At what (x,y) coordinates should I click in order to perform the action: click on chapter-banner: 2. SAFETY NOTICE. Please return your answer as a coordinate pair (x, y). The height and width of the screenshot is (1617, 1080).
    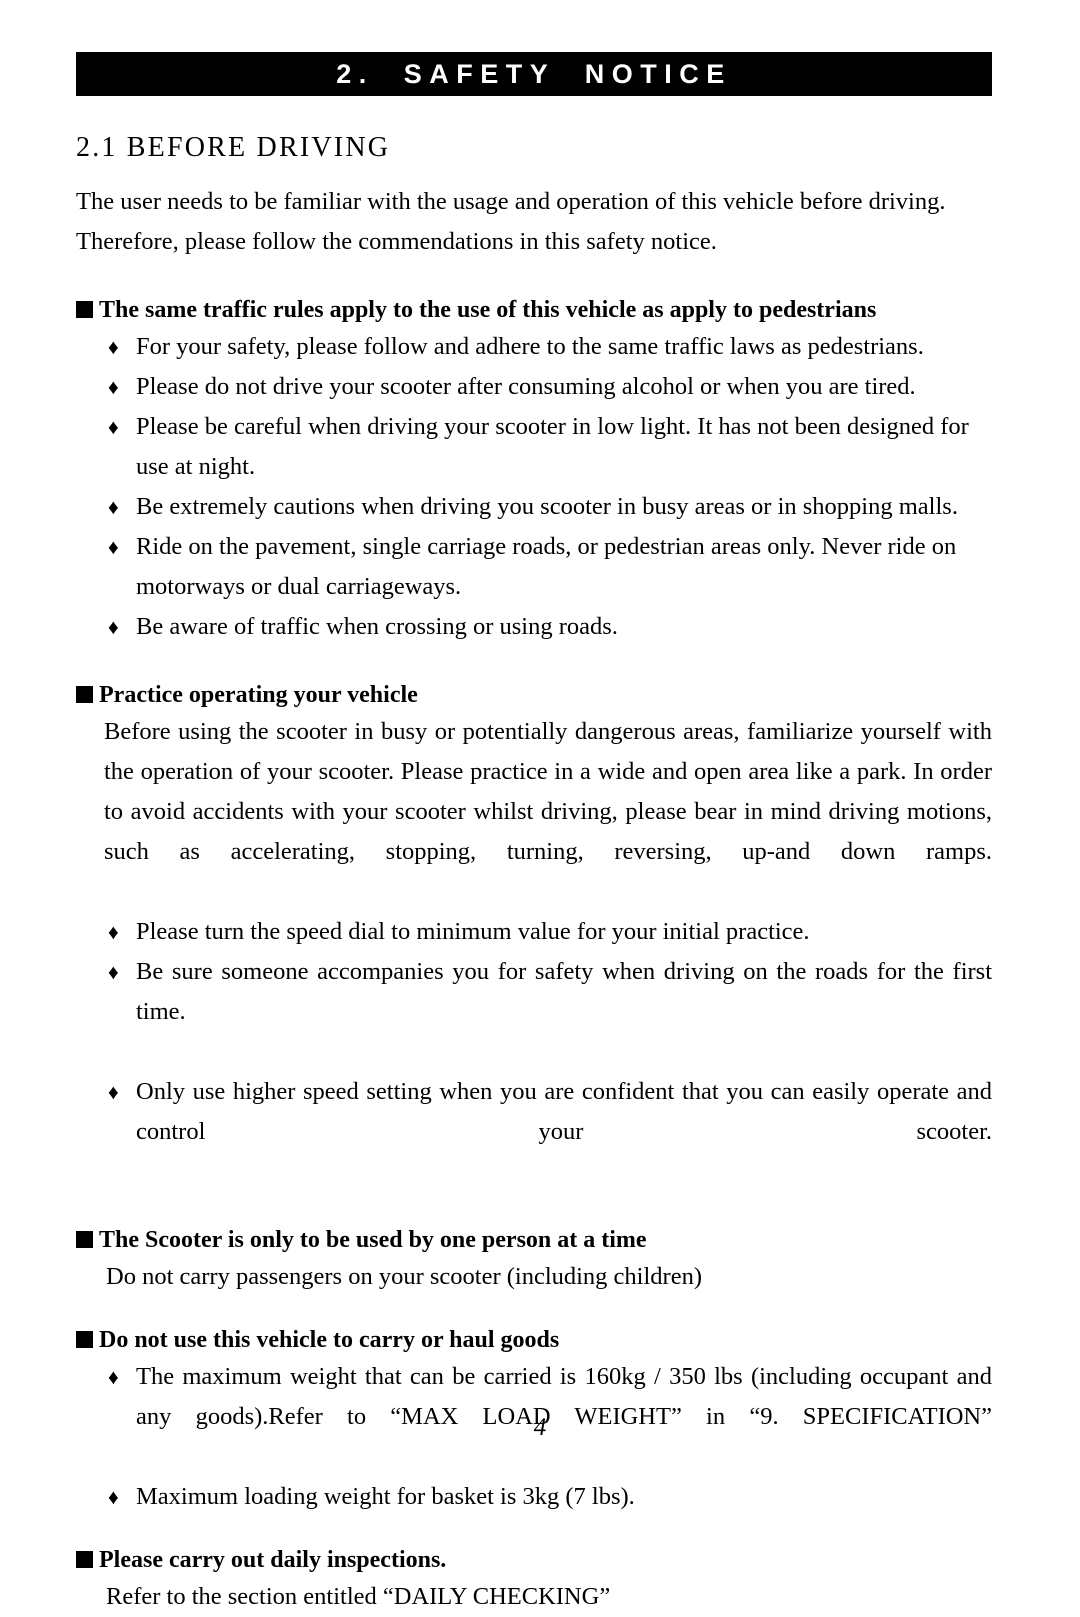
    Looking at the image, I should click on (534, 74).